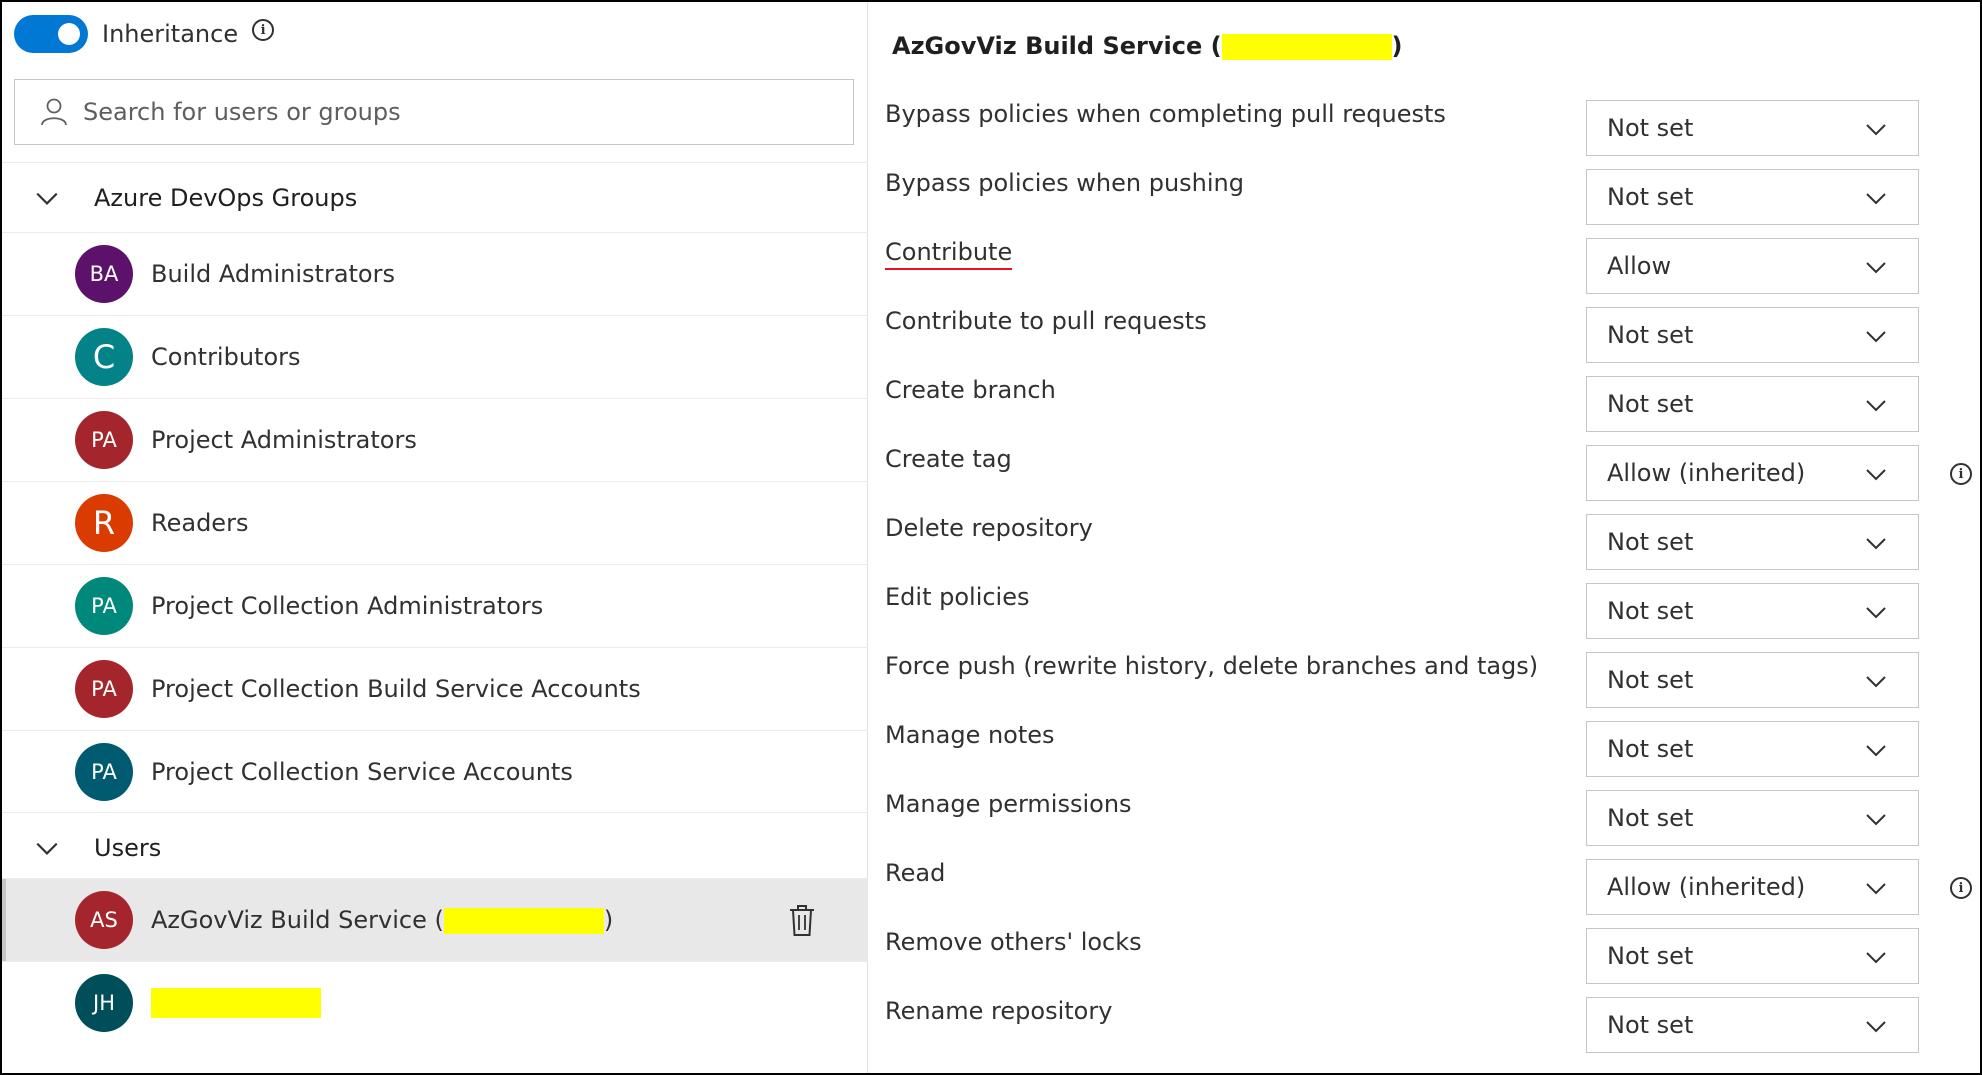 This screenshot has width=1982, height=1075. I want to click on permission-name: Delete repository, so click(989, 528).